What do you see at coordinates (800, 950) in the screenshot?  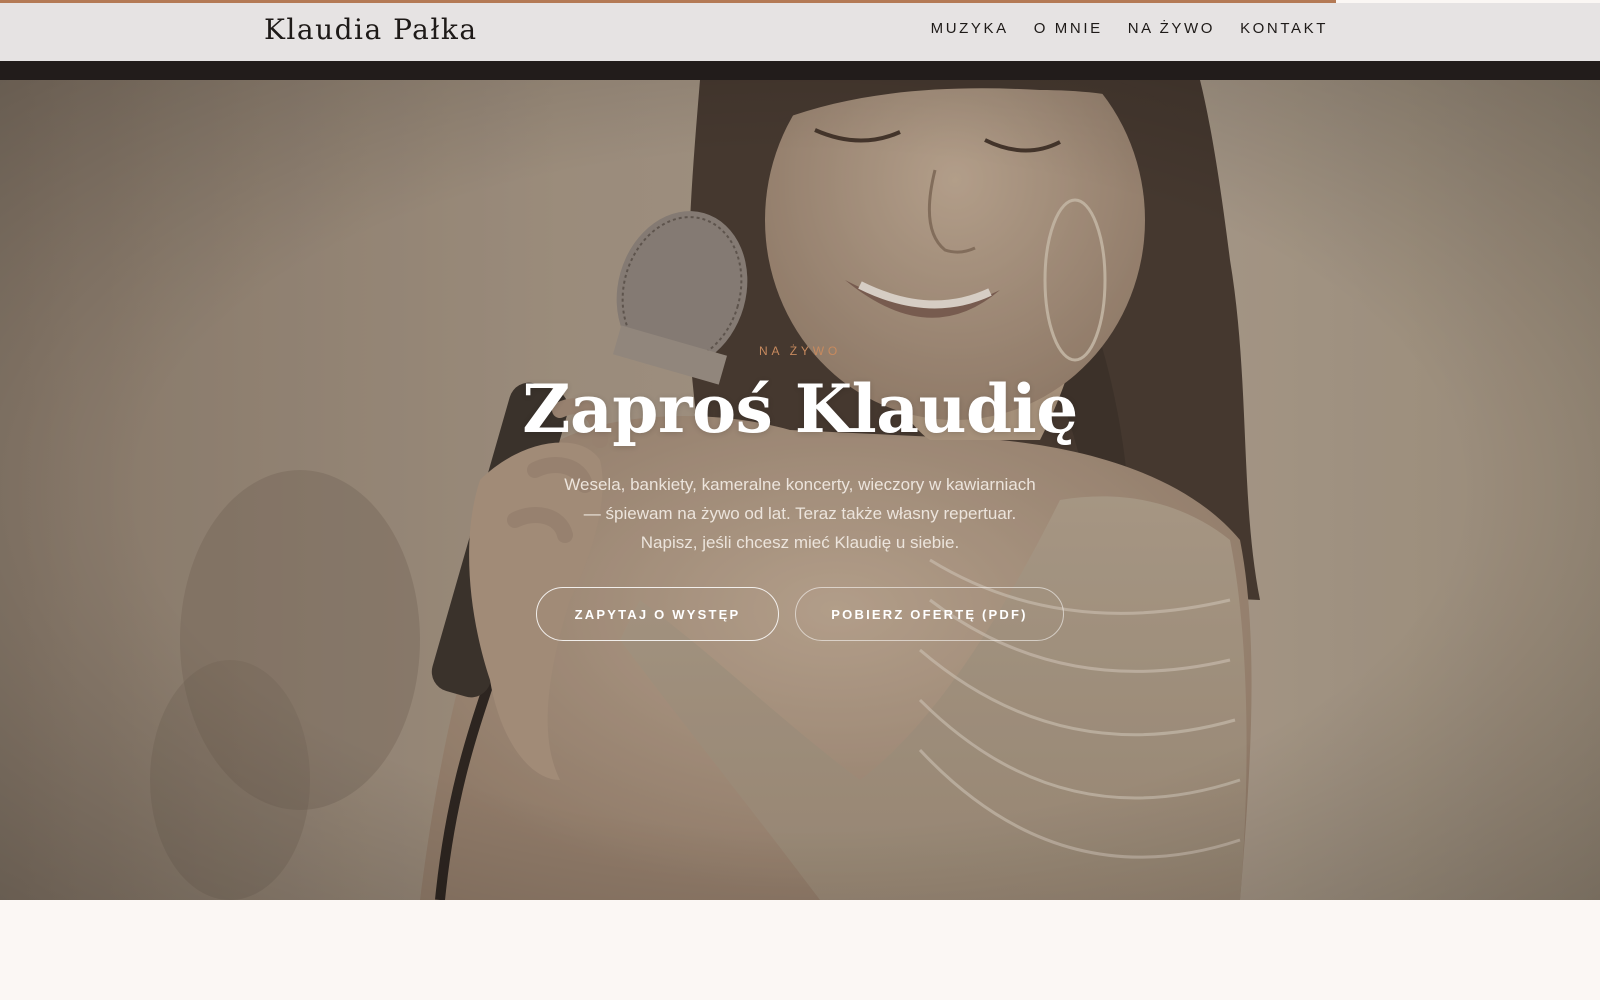 I see `next-section` at bounding box center [800, 950].